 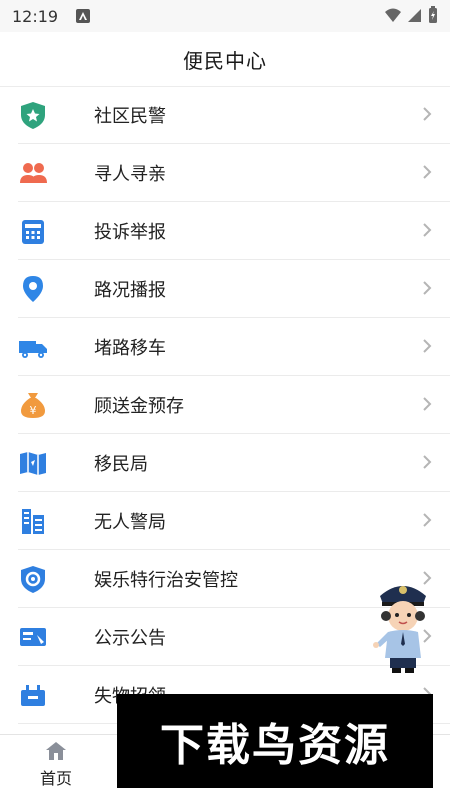 What do you see at coordinates (55, 778) in the screenshot?
I see `tab-home-label: 首页` at bounding box center [55, 778].